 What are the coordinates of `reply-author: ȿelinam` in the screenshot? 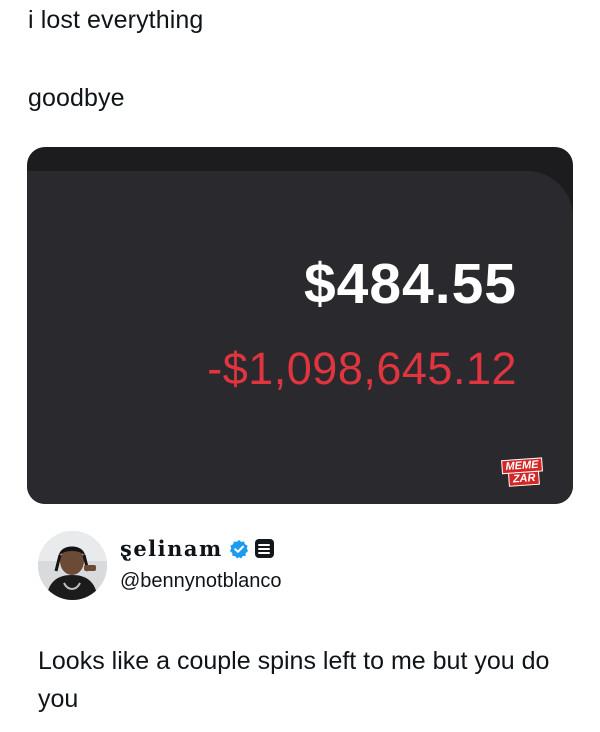 It's located at (197, 548).